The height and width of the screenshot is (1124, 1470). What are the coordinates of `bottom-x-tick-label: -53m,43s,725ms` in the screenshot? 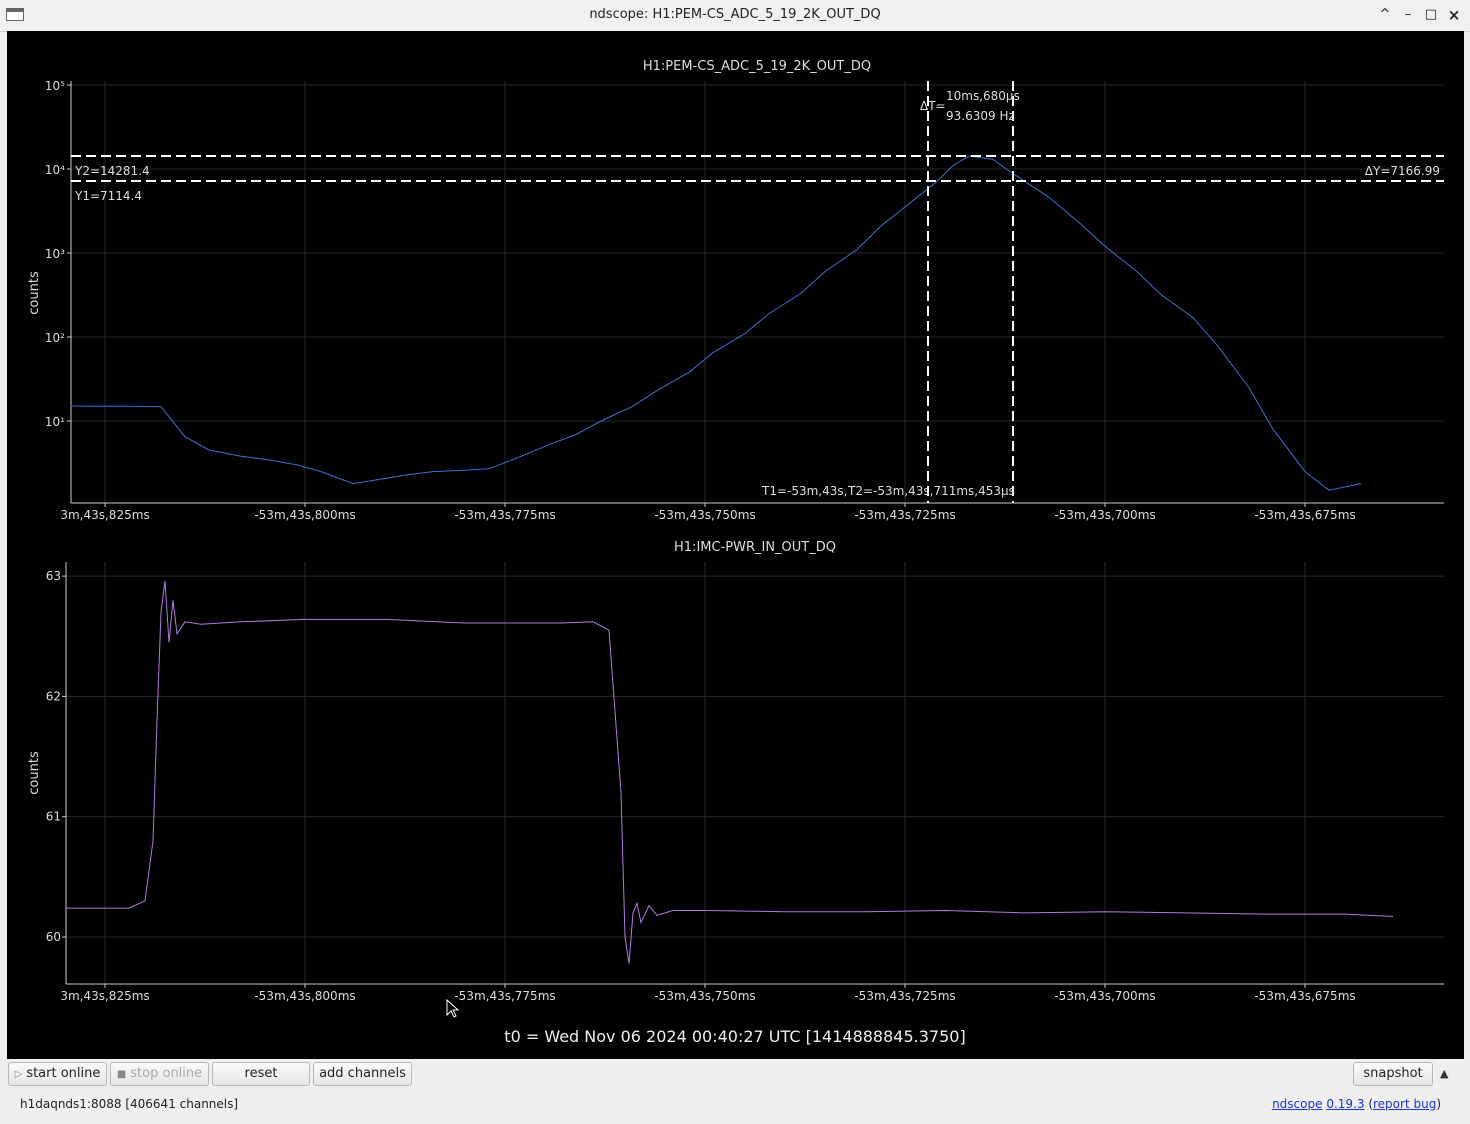 It's located at (904, 996).